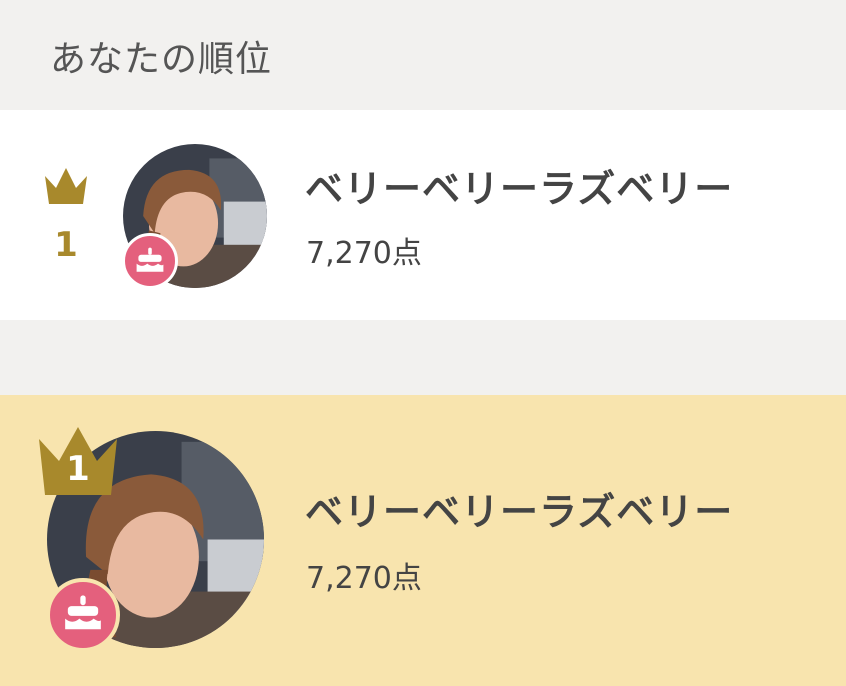 This screenshot has height=686, width=846. Describe the element at coordinates (161, 59) in the screenshot. I see `section-title: あなたの順位` at that location.